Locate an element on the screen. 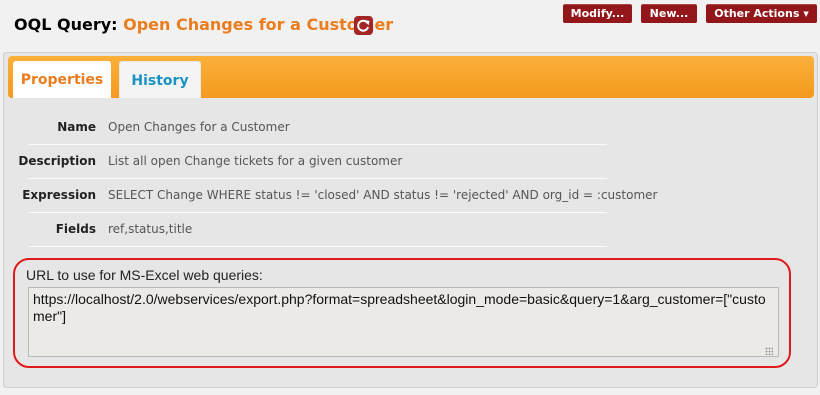  property-value: ref,status,title is located at coordinates (150, 229).